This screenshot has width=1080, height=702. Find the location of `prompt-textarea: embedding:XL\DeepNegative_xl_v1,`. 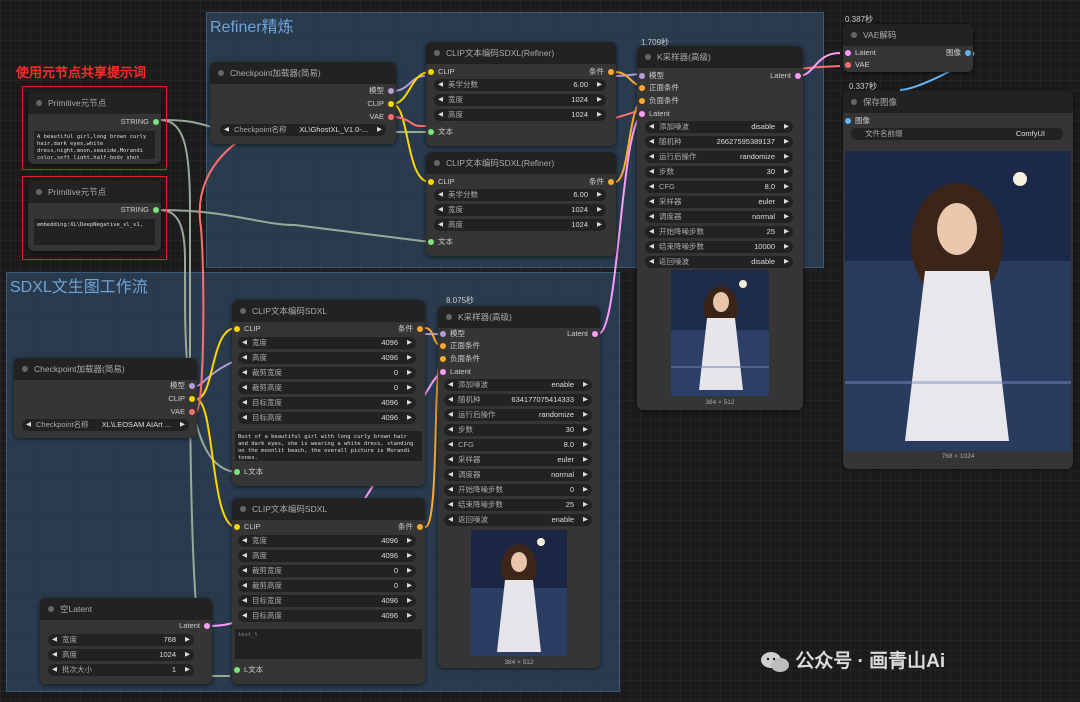

prompt-textarea: embedding:XL\DeepNegative_xl_v1, is located at coordinates (94, 232).